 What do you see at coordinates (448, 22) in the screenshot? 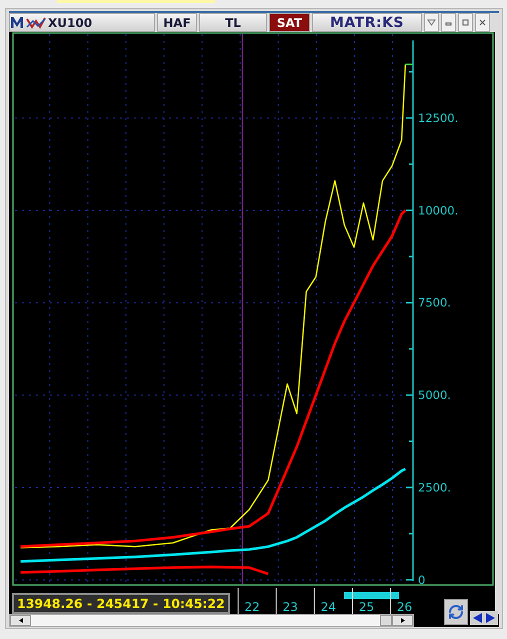
I see `minimize-icon` at bounding box center [448, 22].